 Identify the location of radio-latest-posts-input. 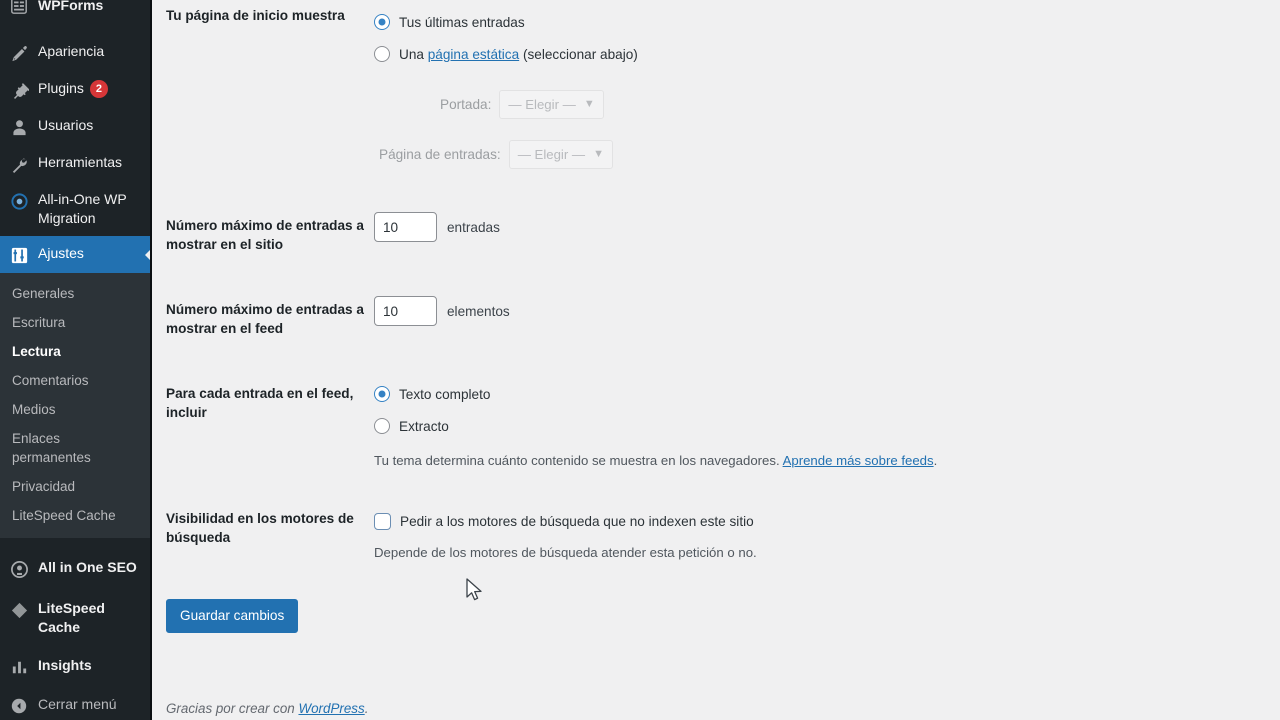
(382, 22).